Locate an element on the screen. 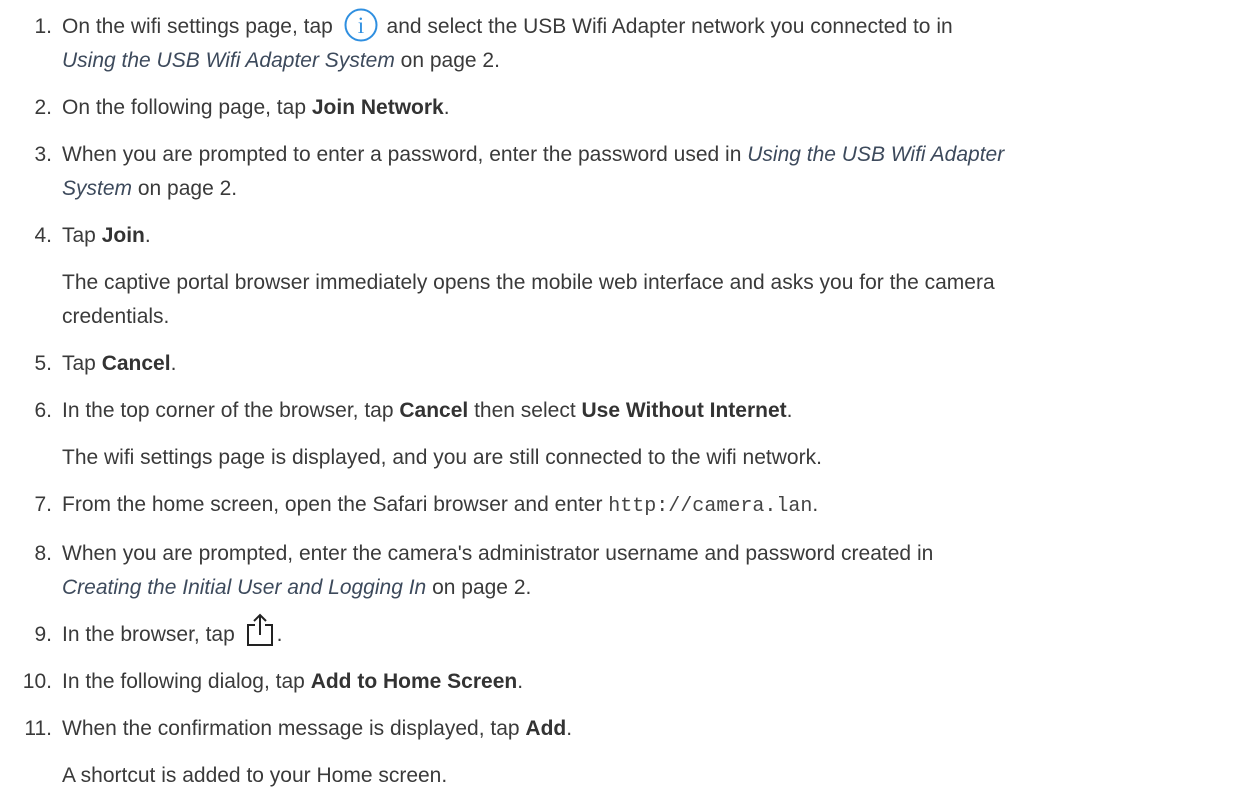 This screenshot has height=812, width=1241. step-5: 5. Tap Cancel. is located at coordinates (620, 364).